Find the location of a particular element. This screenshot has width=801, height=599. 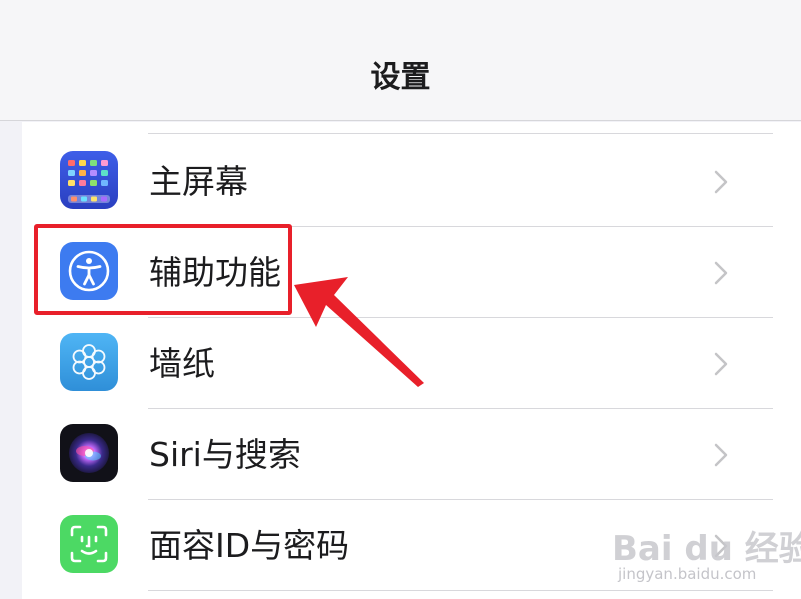

home-screen-icon is located at coordinates (89, 180).